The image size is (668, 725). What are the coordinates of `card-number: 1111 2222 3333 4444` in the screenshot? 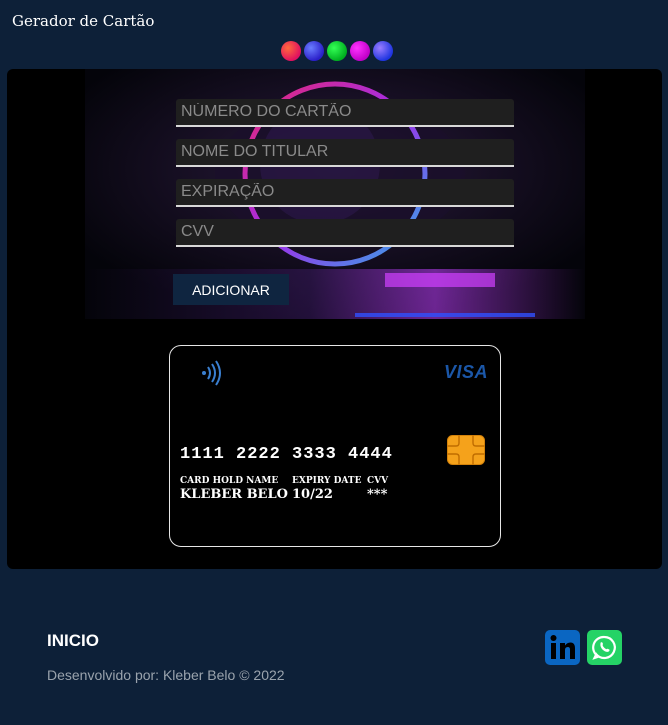 It's located at (286, 454).